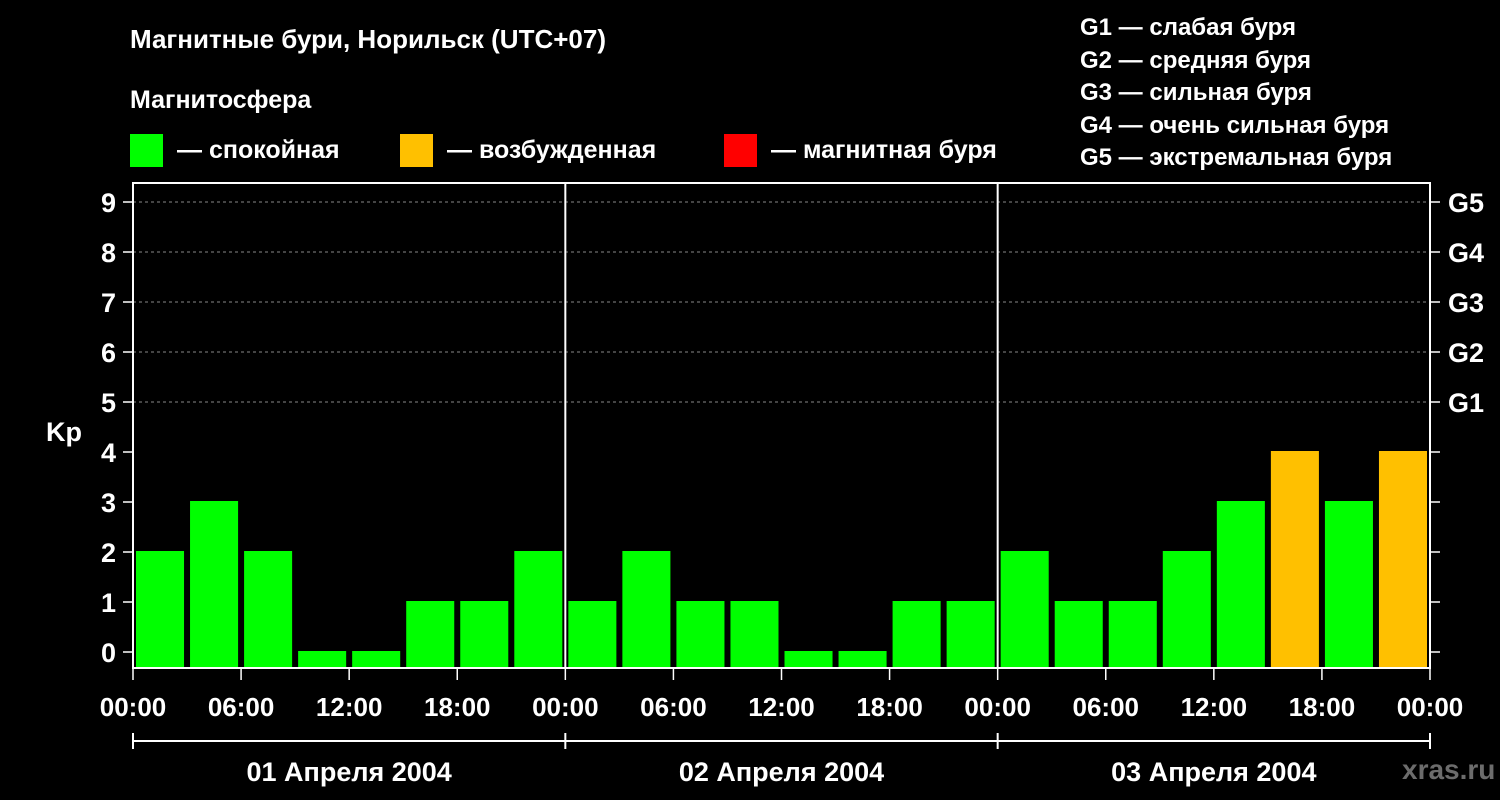  I want to click on g-scale-label: G4, so click(1466, 253).